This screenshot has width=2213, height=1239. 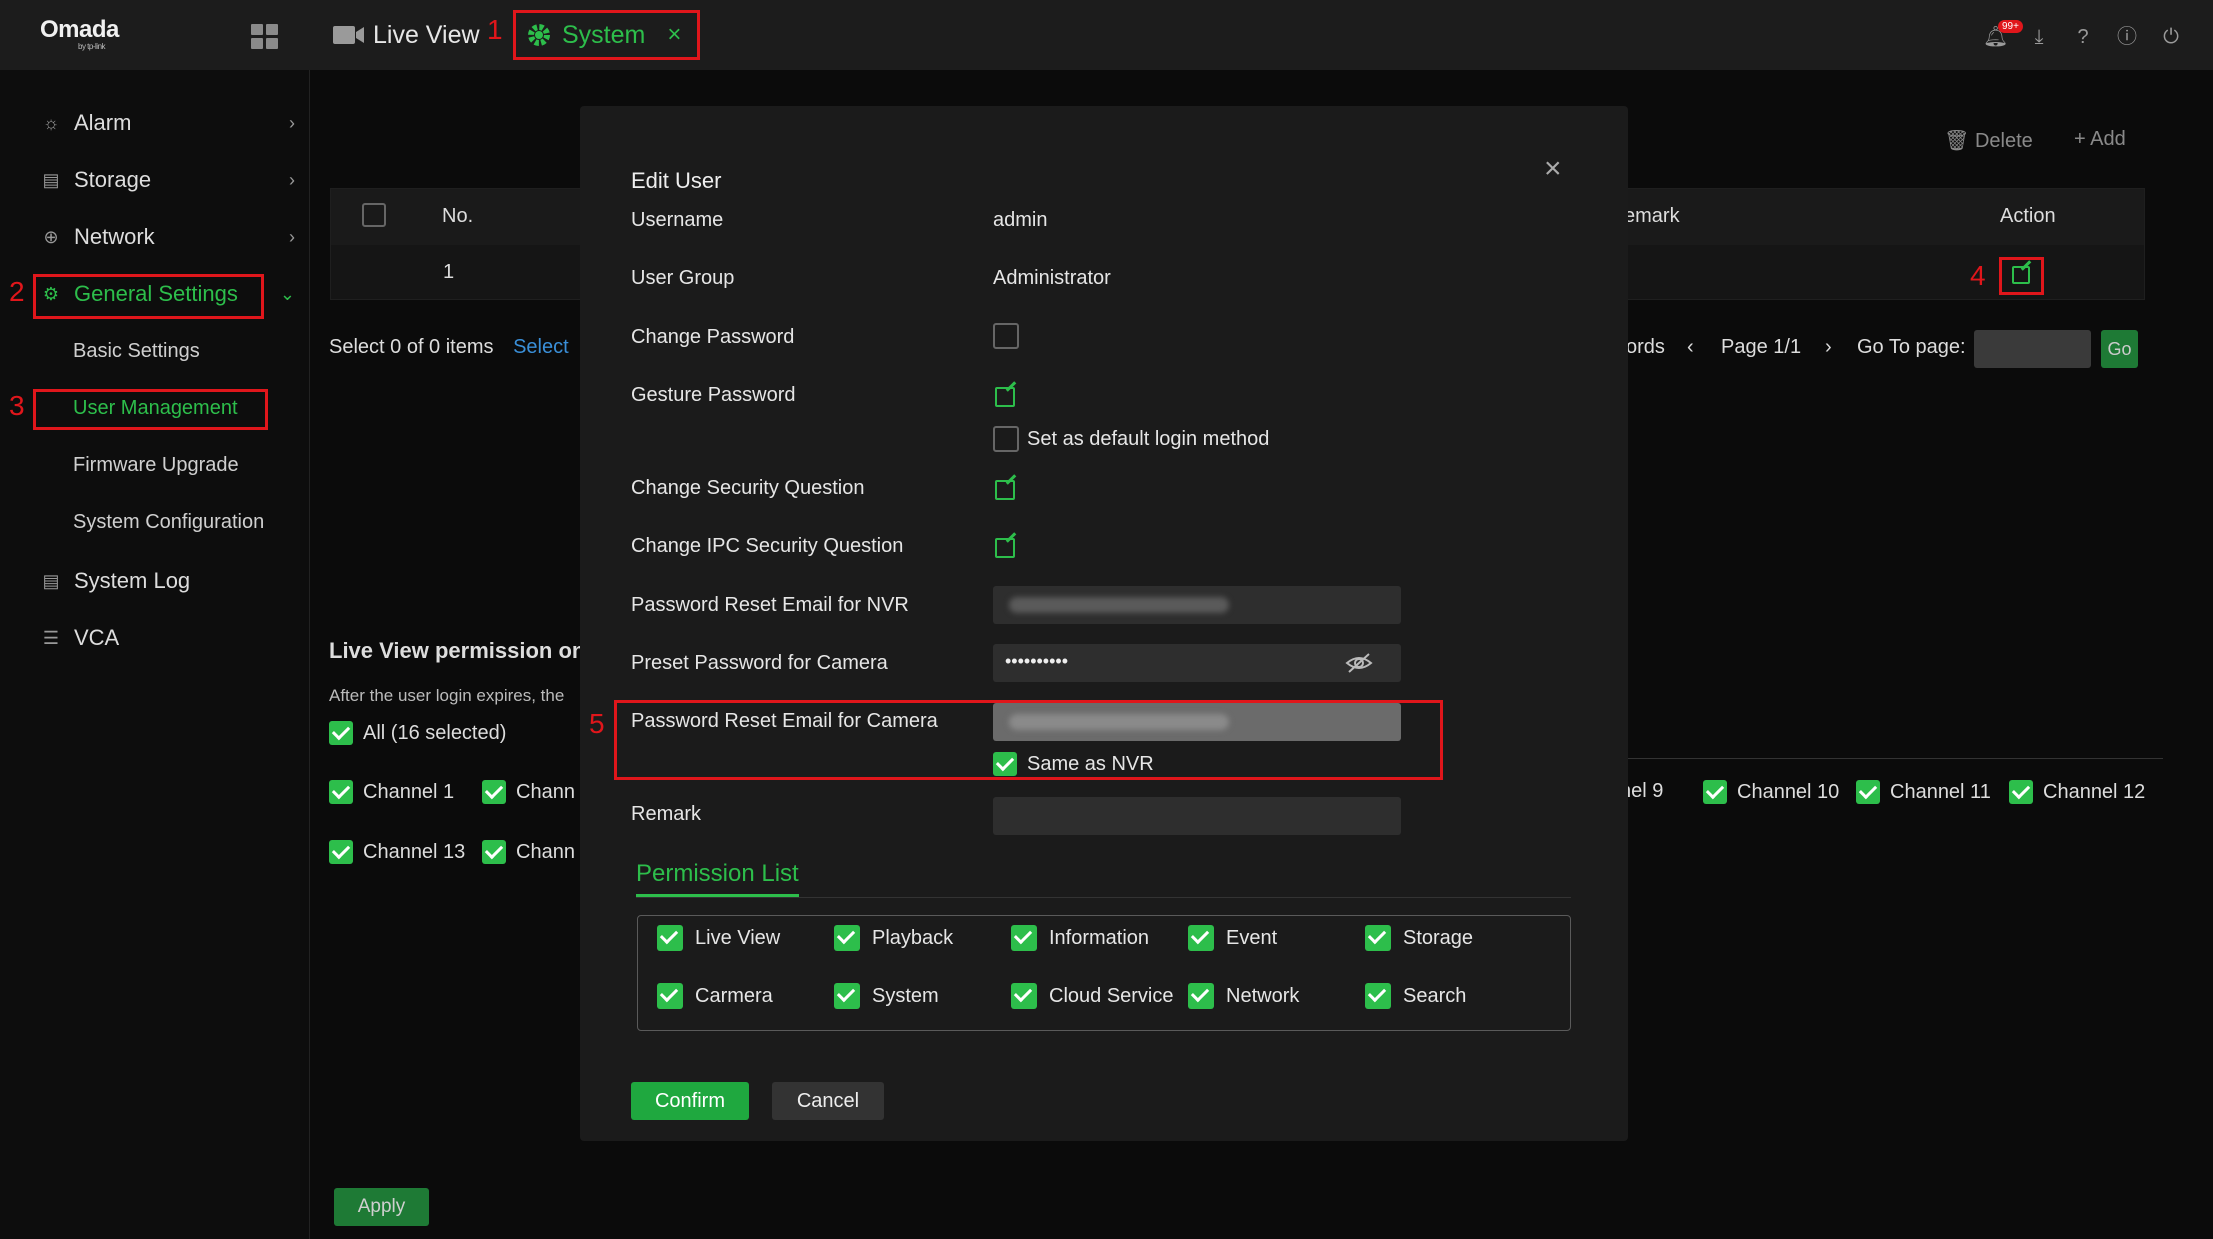 I want to click on change-ipc-security-question-label: Change IPC Security Question, so click(x=767, y=546).